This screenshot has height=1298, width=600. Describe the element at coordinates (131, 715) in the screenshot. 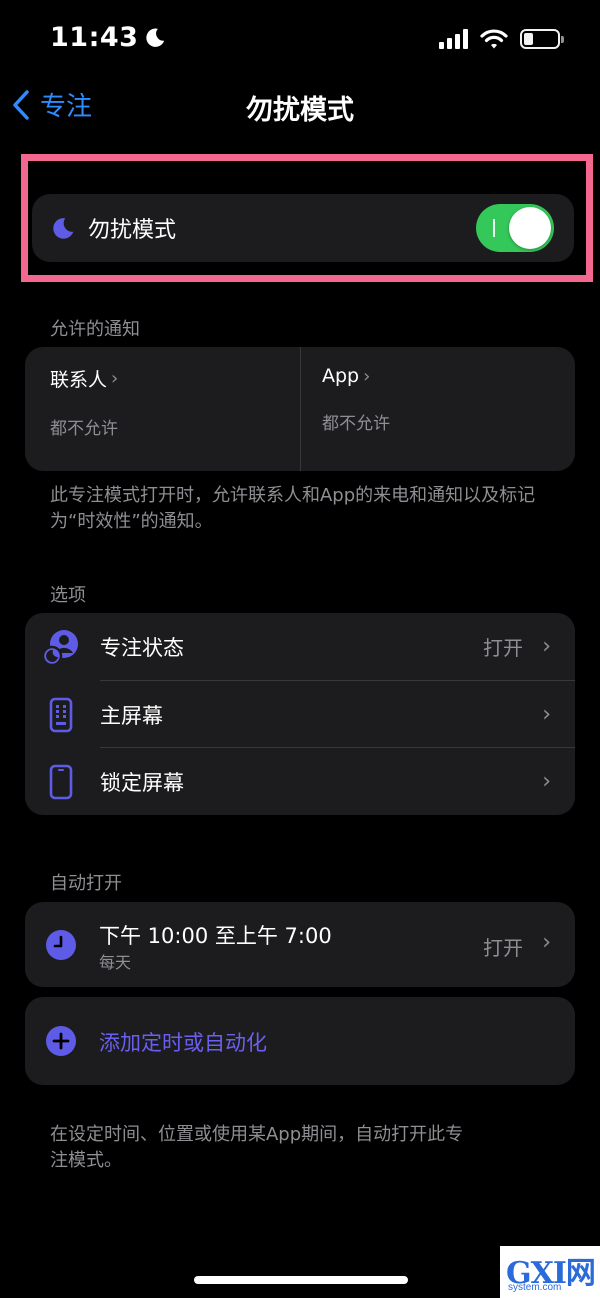

I see `option-label: 主屏幕` at that location.